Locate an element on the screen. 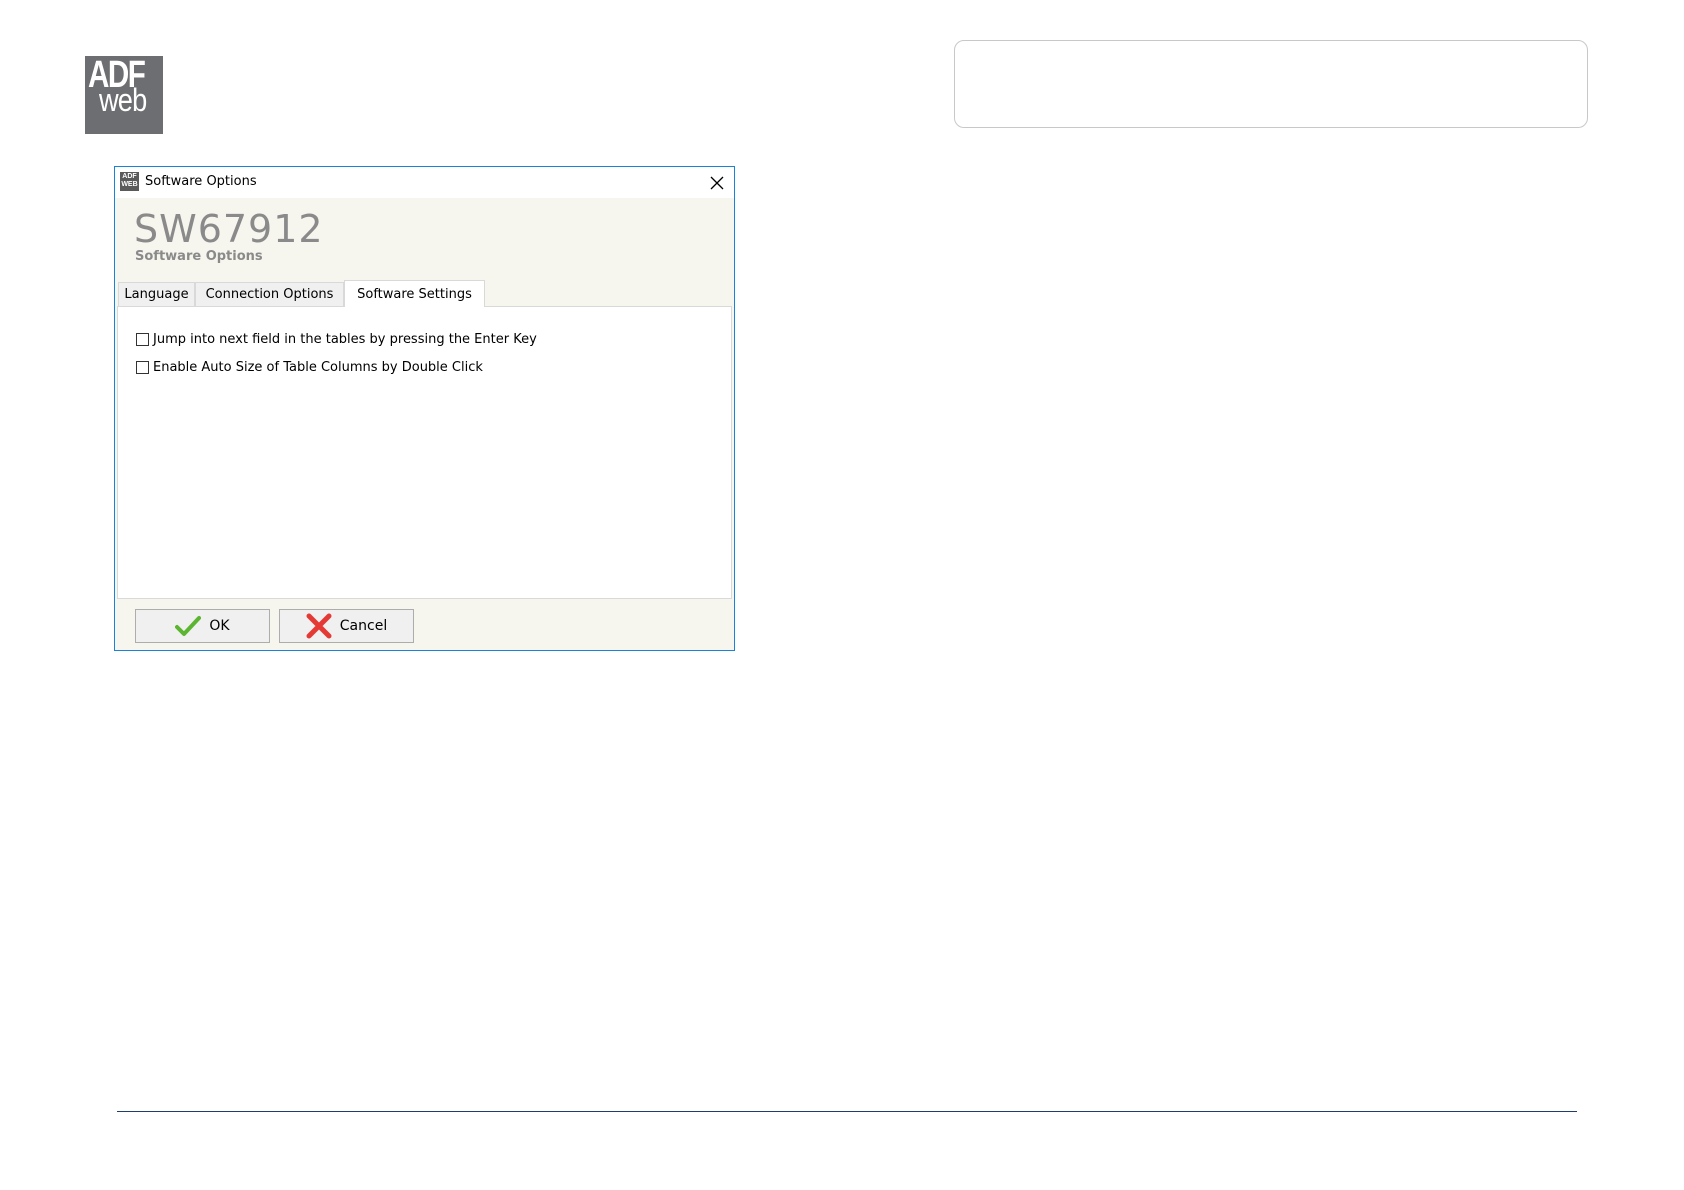 The width and height of the screenshot is (1684, 1190). cancel-label: Cancel is located at coordinates (363, 626).